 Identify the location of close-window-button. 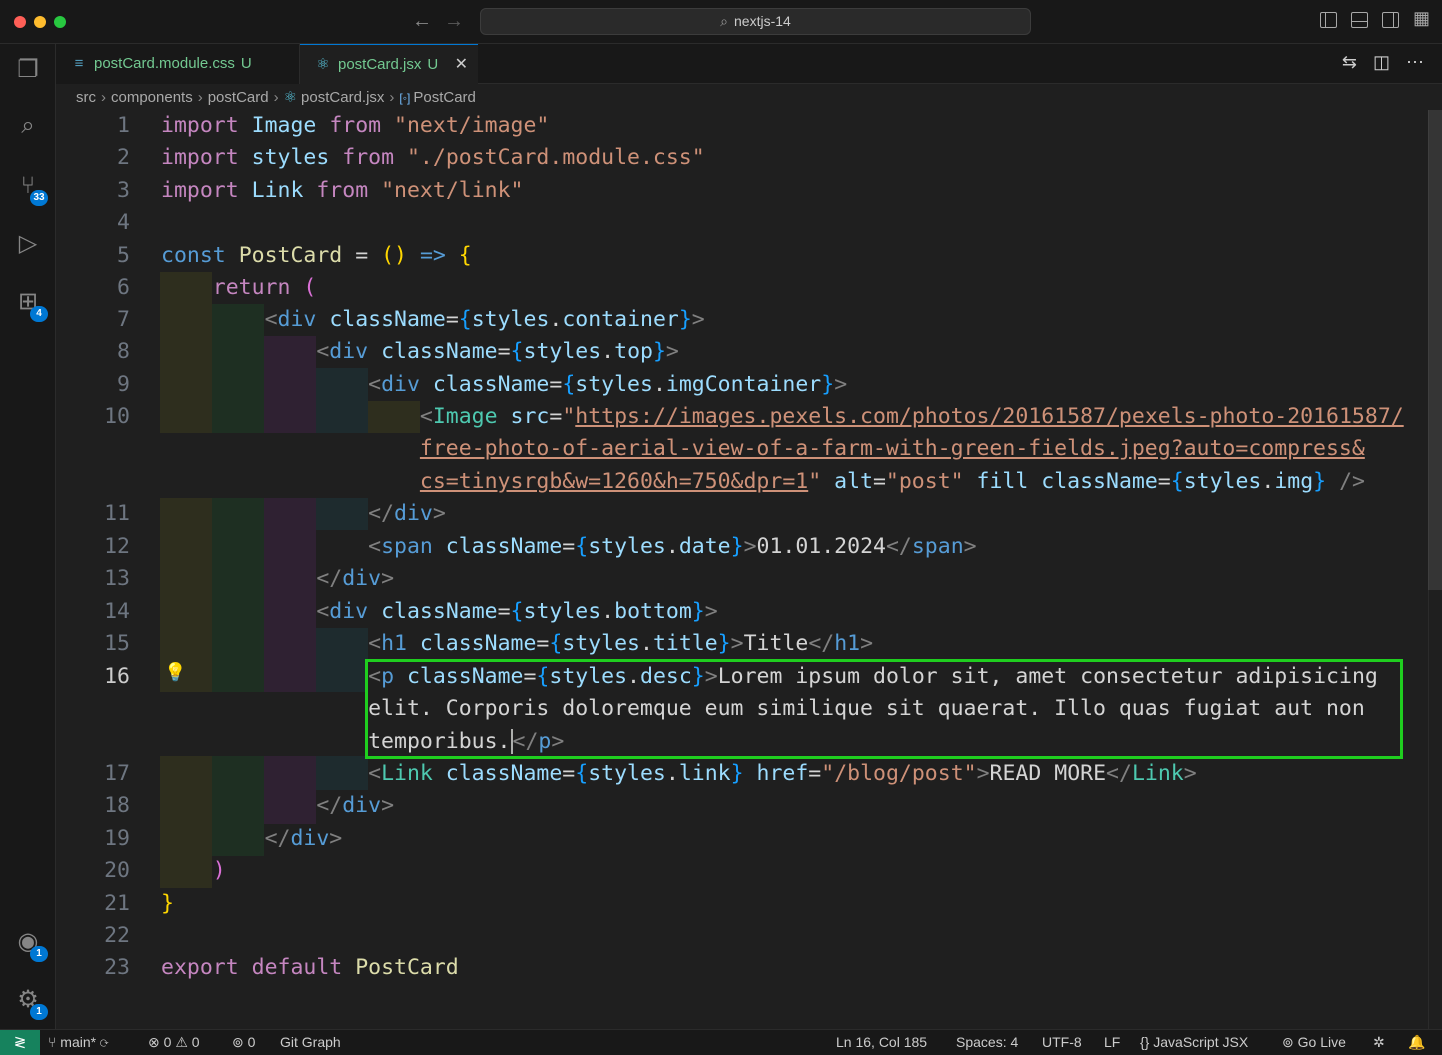
(20, 22).